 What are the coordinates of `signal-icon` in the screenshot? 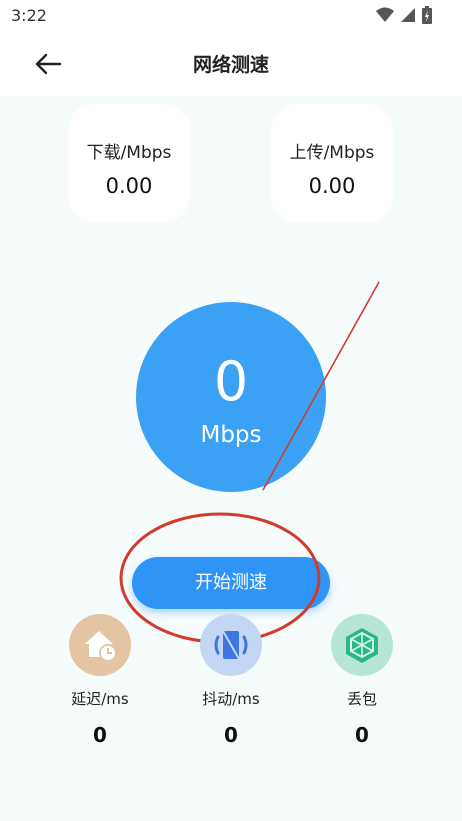 It's located at (408, 15).